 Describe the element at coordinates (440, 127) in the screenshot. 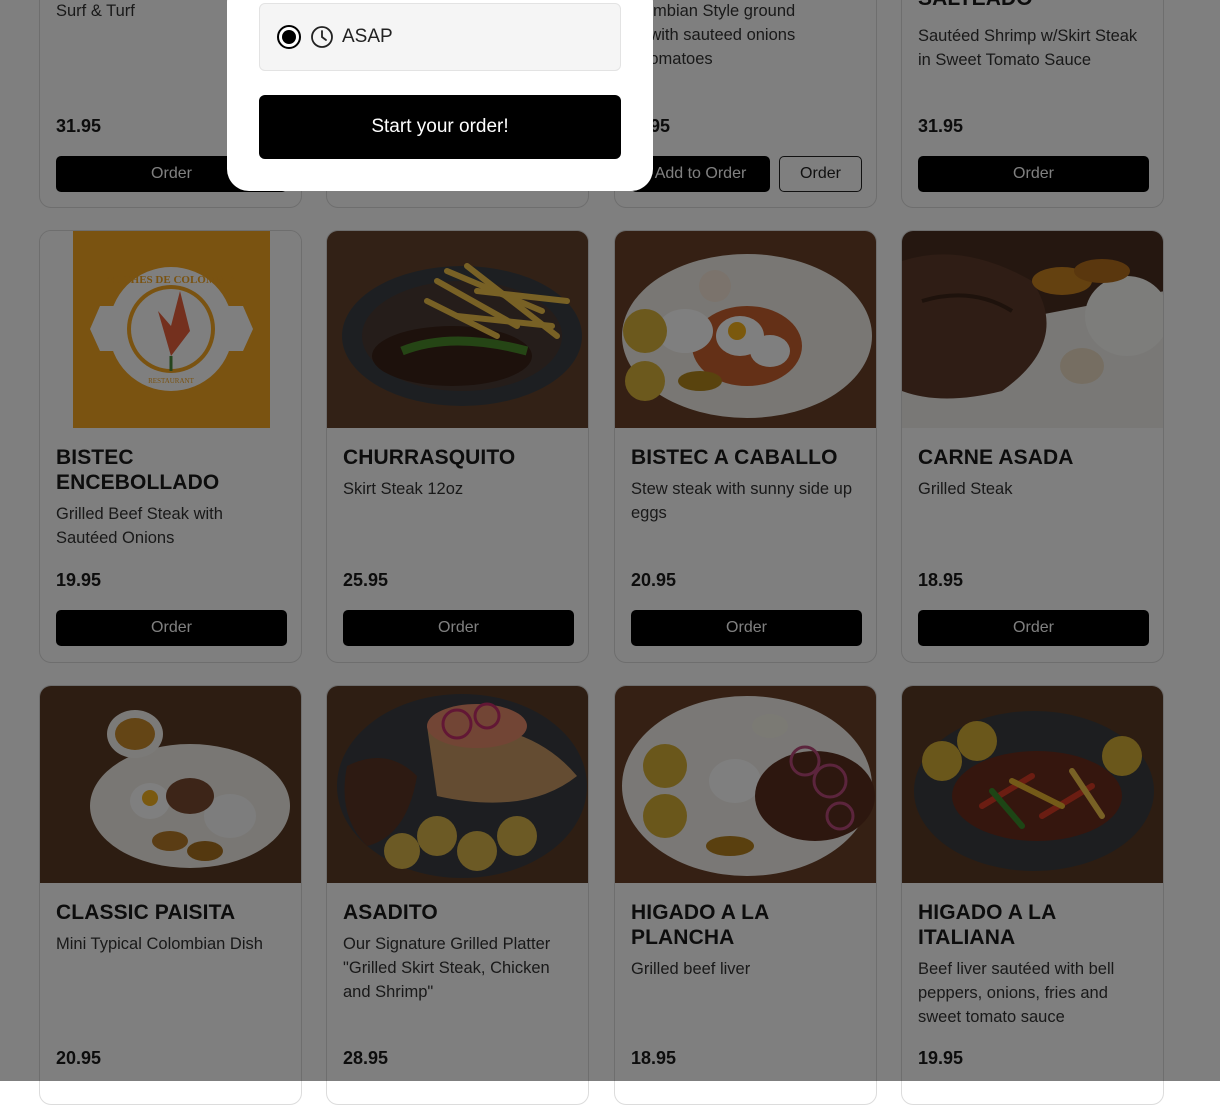

I see `start-order-button: Start your order!` at that location.